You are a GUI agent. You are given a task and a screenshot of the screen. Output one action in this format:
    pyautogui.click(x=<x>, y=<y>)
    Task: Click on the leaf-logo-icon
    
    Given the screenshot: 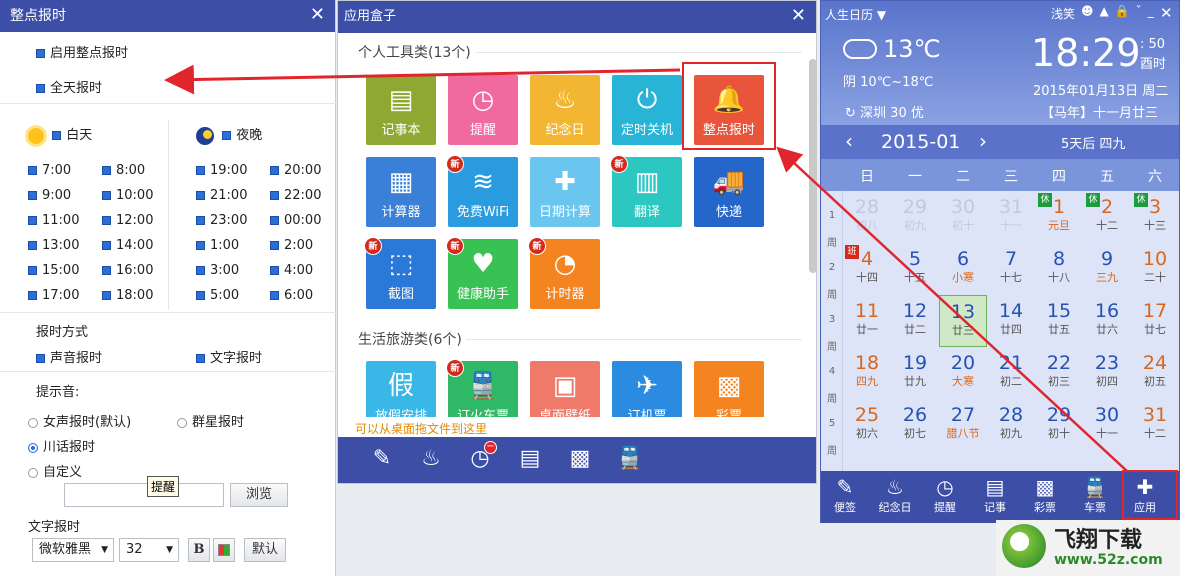 What is the action you would take?
    pyautogui.click(x=1024, y=546)
    